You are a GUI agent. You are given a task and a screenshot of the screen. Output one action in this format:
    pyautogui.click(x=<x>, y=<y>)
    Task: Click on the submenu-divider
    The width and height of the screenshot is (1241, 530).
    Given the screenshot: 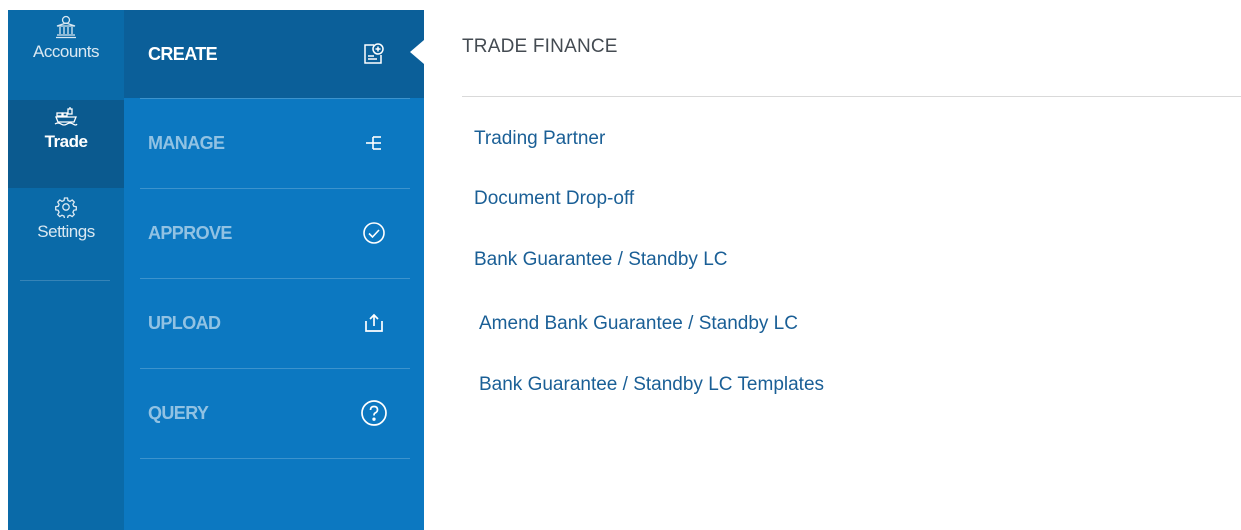 What is the action you would take?
    pyautogui.click(x=275, y=458)
    